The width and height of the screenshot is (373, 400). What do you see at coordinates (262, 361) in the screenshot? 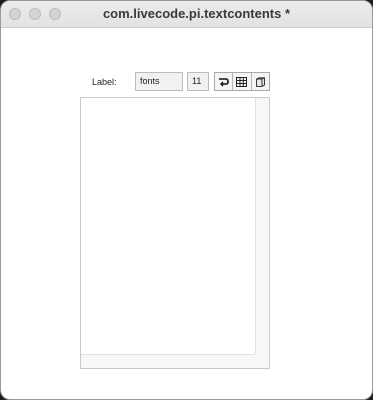
I see `scroll-corner` at bounding box center [262, 361].